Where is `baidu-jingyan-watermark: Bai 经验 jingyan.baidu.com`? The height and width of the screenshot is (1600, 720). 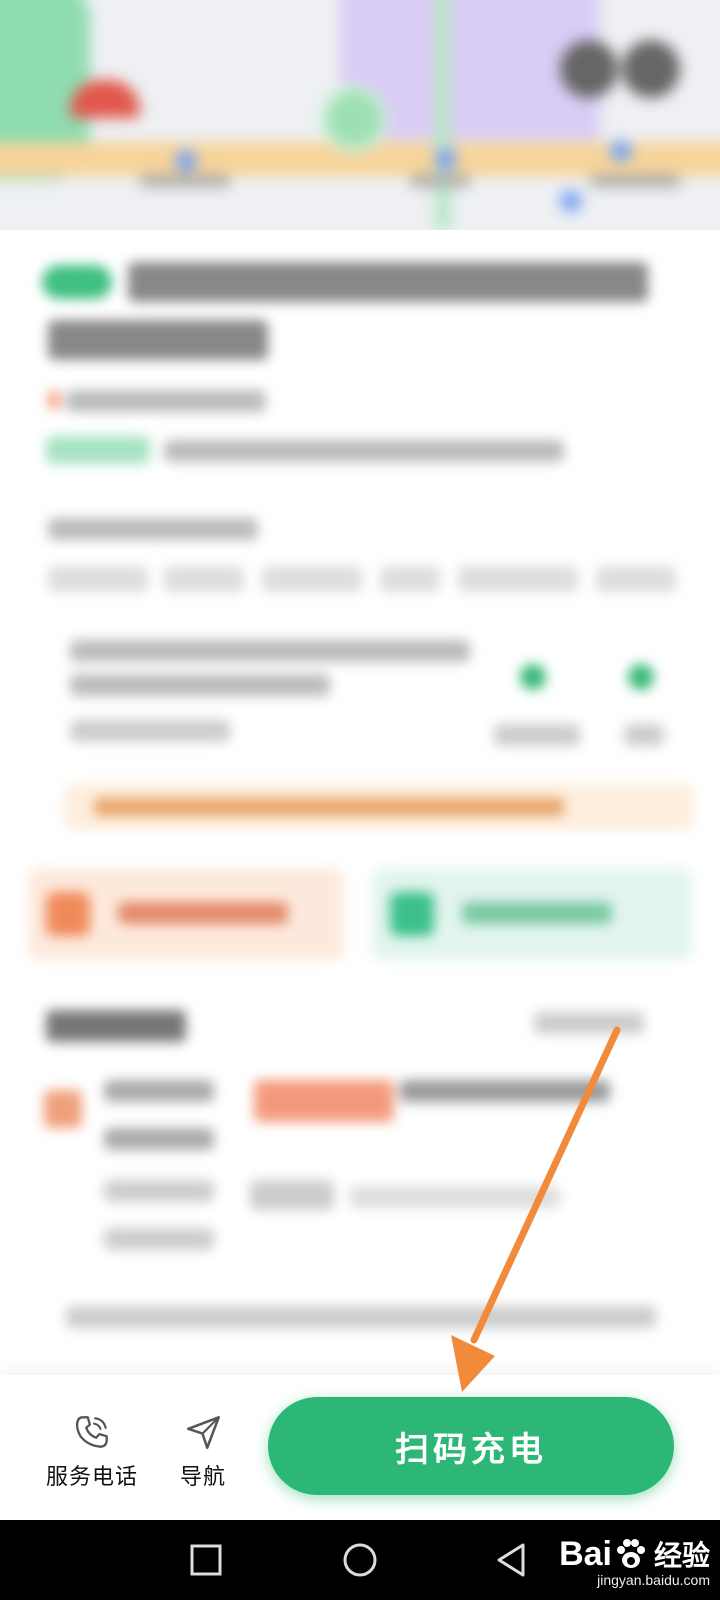
baidu-jingyan-watermark: Bai 经验 jingyan.baidu.com is located at coordinates (634, 1561).